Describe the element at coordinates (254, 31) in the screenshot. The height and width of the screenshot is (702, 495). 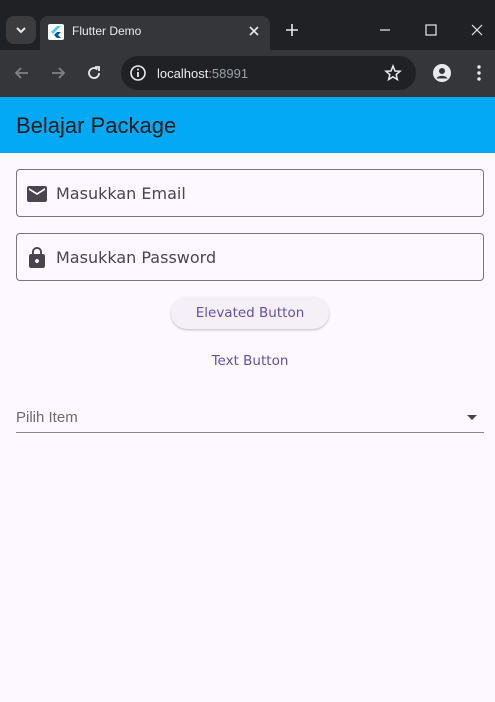
I see `close-icon` at that location.